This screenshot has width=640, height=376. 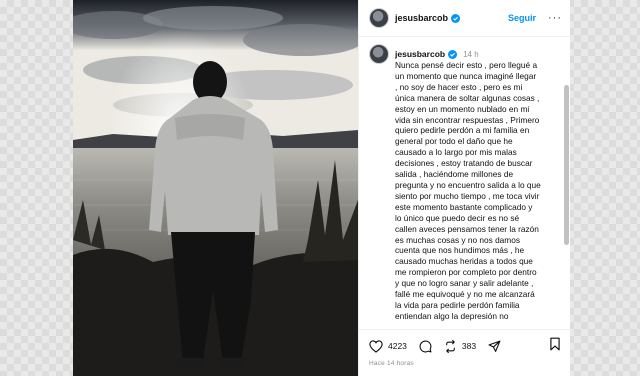 What do you see at coordinates (464, 18) in the screenshot?
I see `post-header: jesusbarcob Seguir ···` at bounding box center [464, 18].